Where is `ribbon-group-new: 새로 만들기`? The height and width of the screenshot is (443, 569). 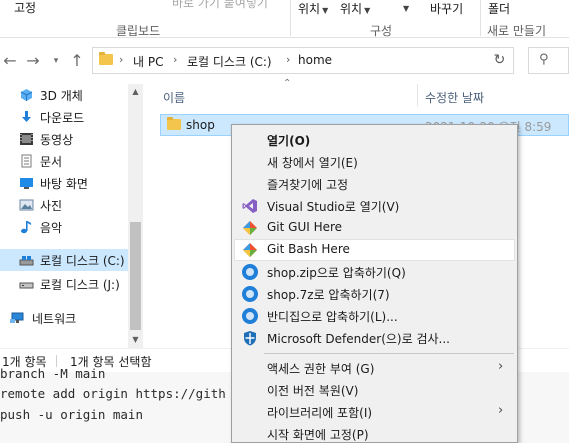 ribbon-group-new: 새로 만들기 is located at coordinates (517, 31).